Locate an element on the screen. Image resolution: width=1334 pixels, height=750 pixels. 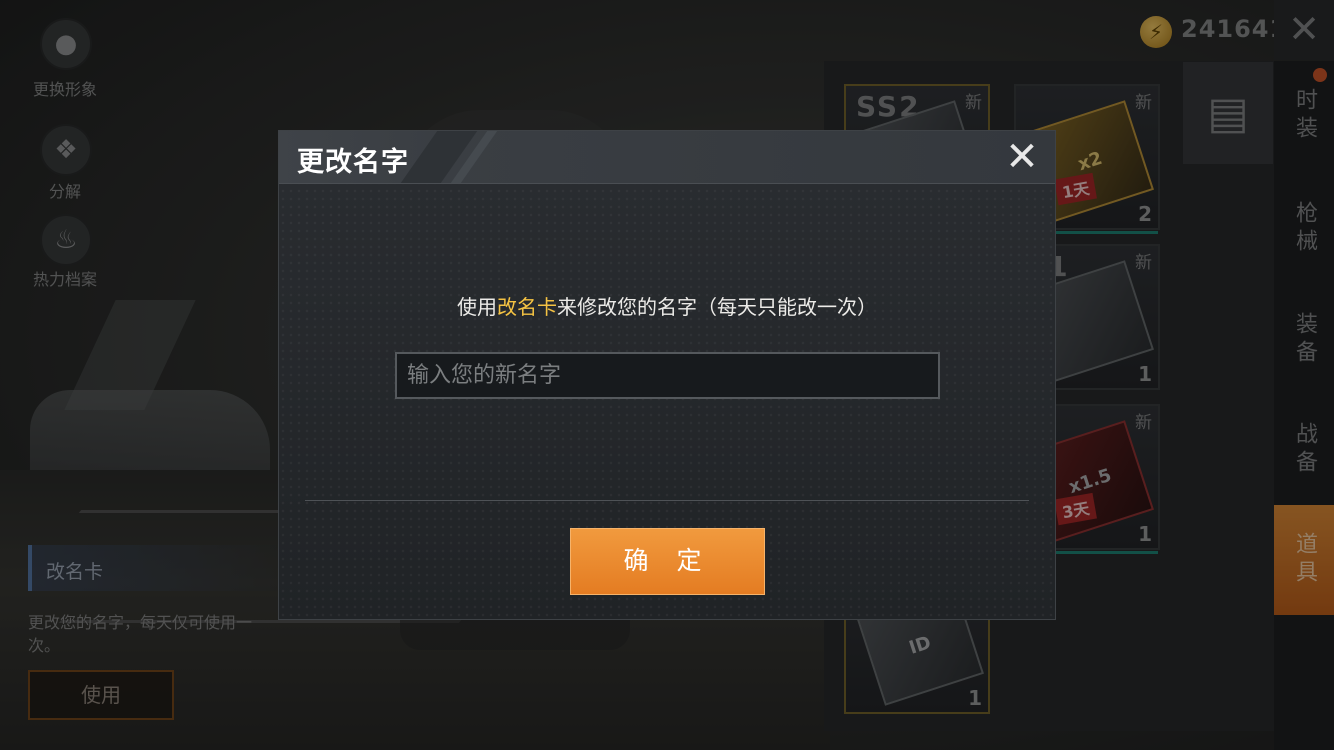
dialog-header: 更改名字 ✕ is located at coordinates (667, 157).